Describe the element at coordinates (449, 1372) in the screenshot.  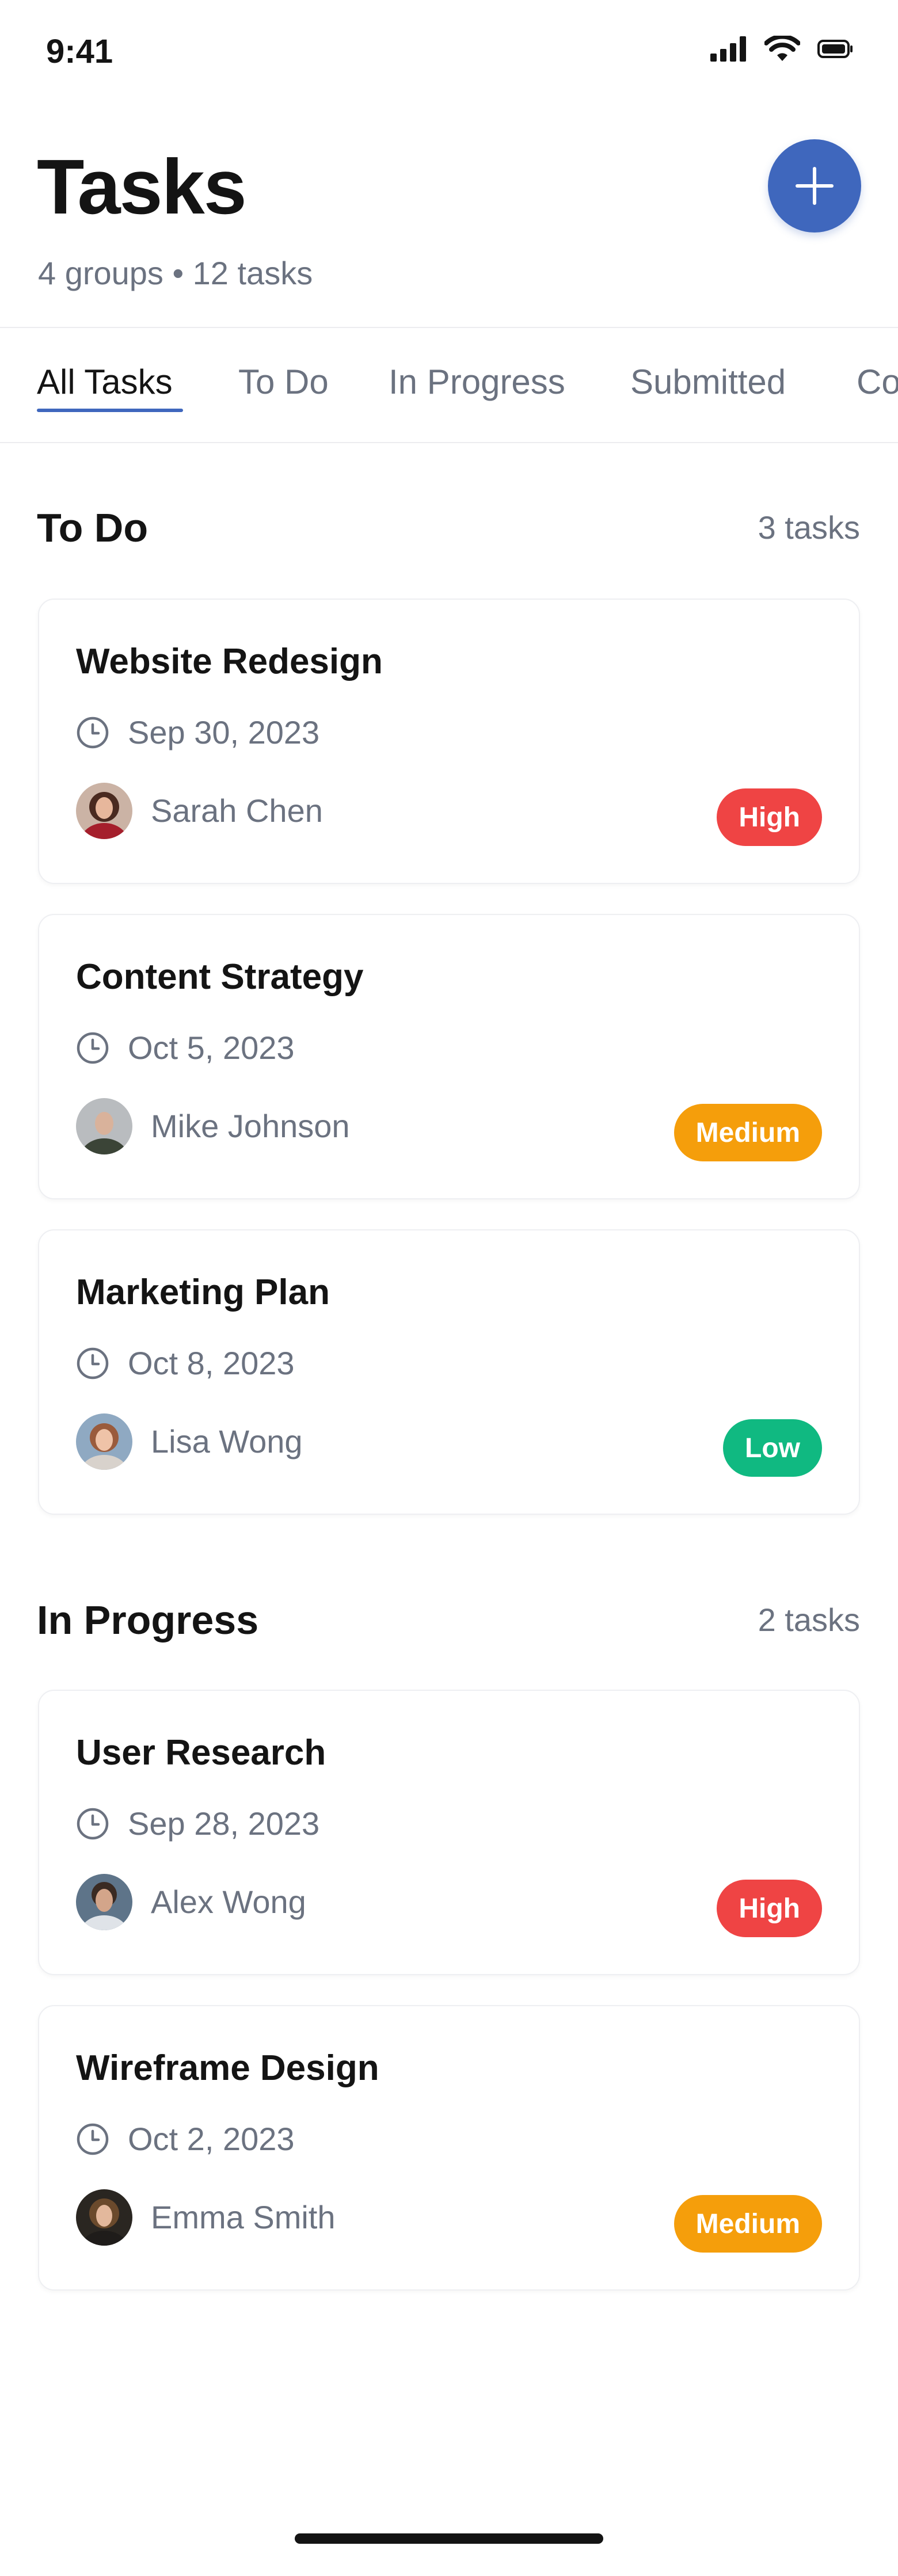
I see `task-card: Marketing Plan Oct 8, 2023 Lisa Wong Low` at that location.